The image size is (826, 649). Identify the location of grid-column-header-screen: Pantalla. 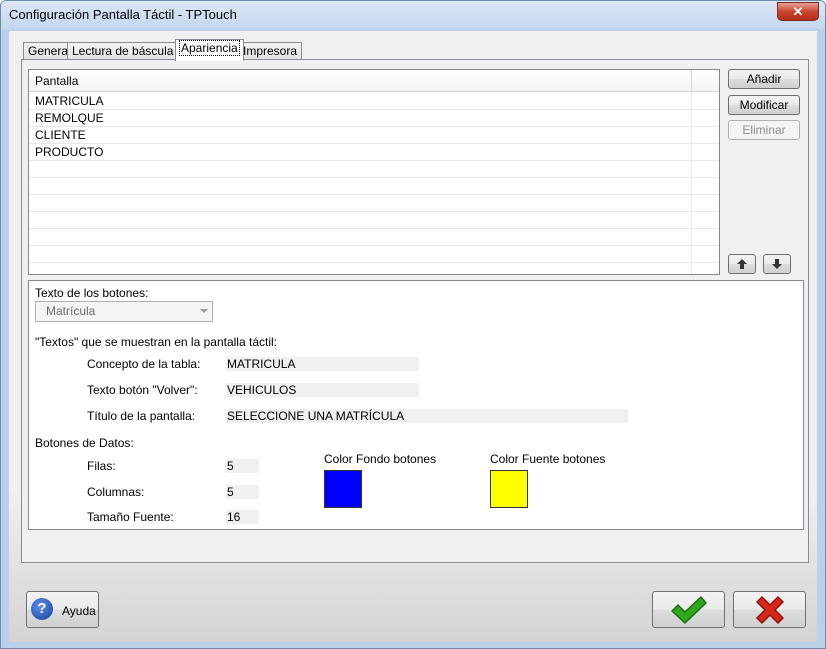
(360, 81).